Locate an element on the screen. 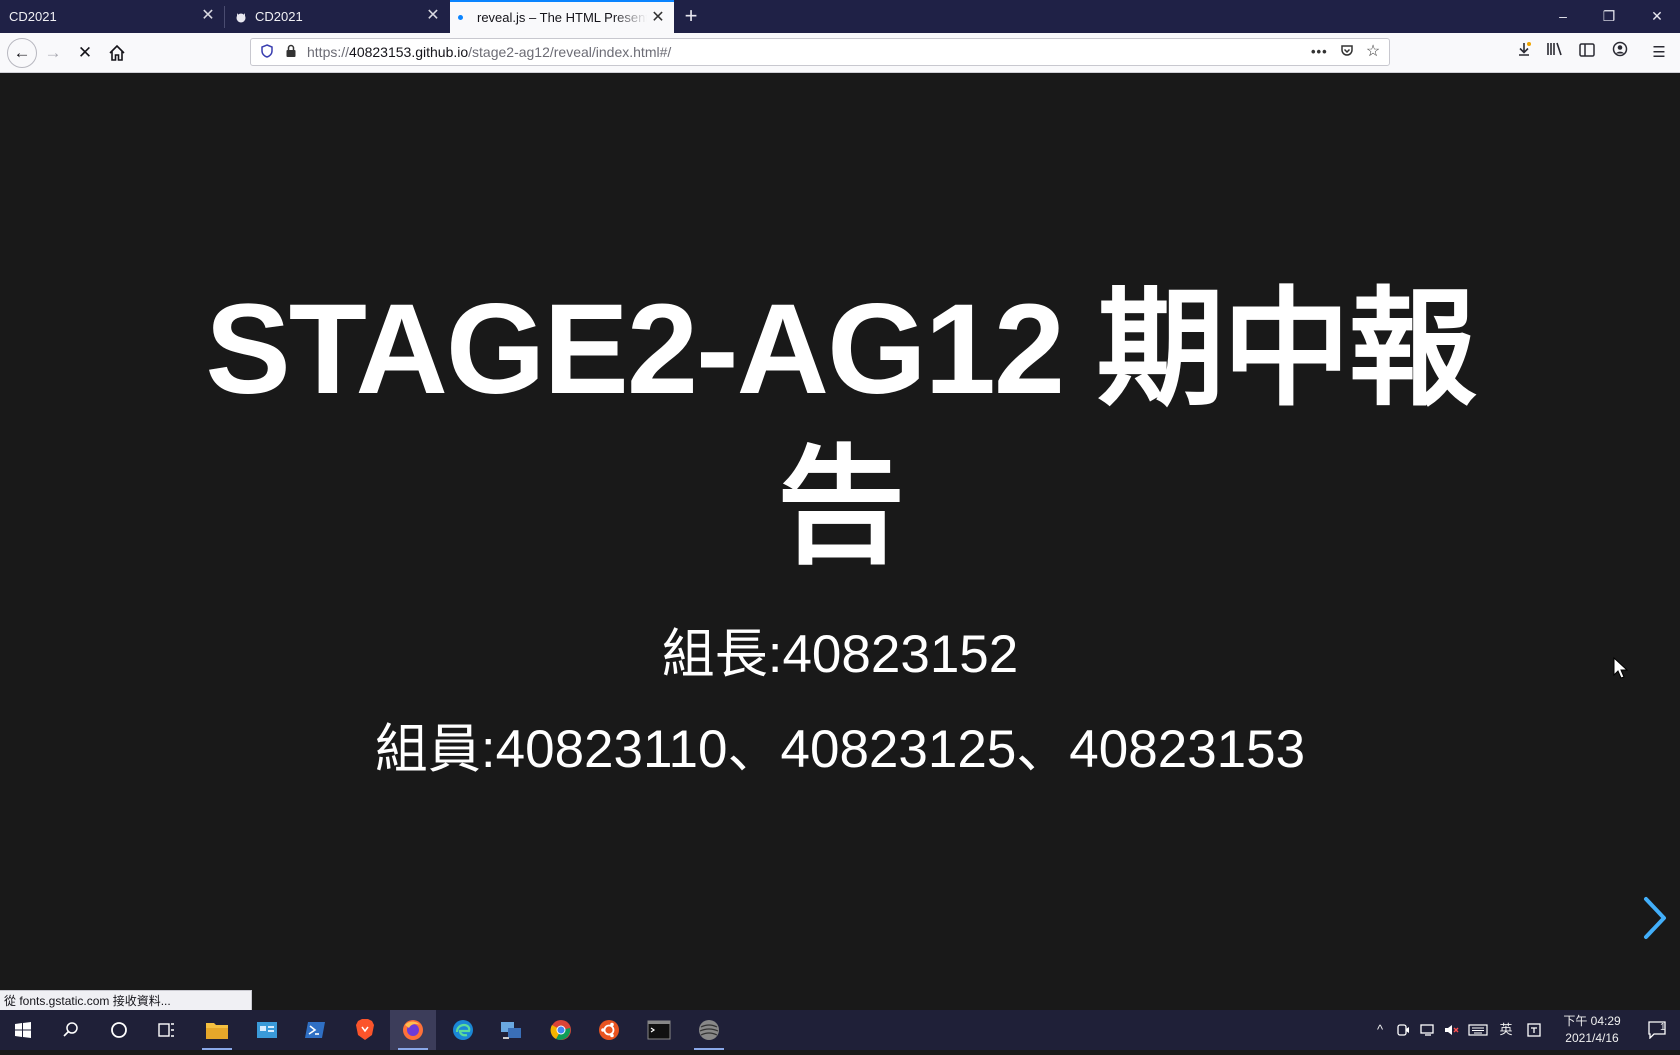  bookmark-star-icon: ☆ is located at coordinates (1373, 52).